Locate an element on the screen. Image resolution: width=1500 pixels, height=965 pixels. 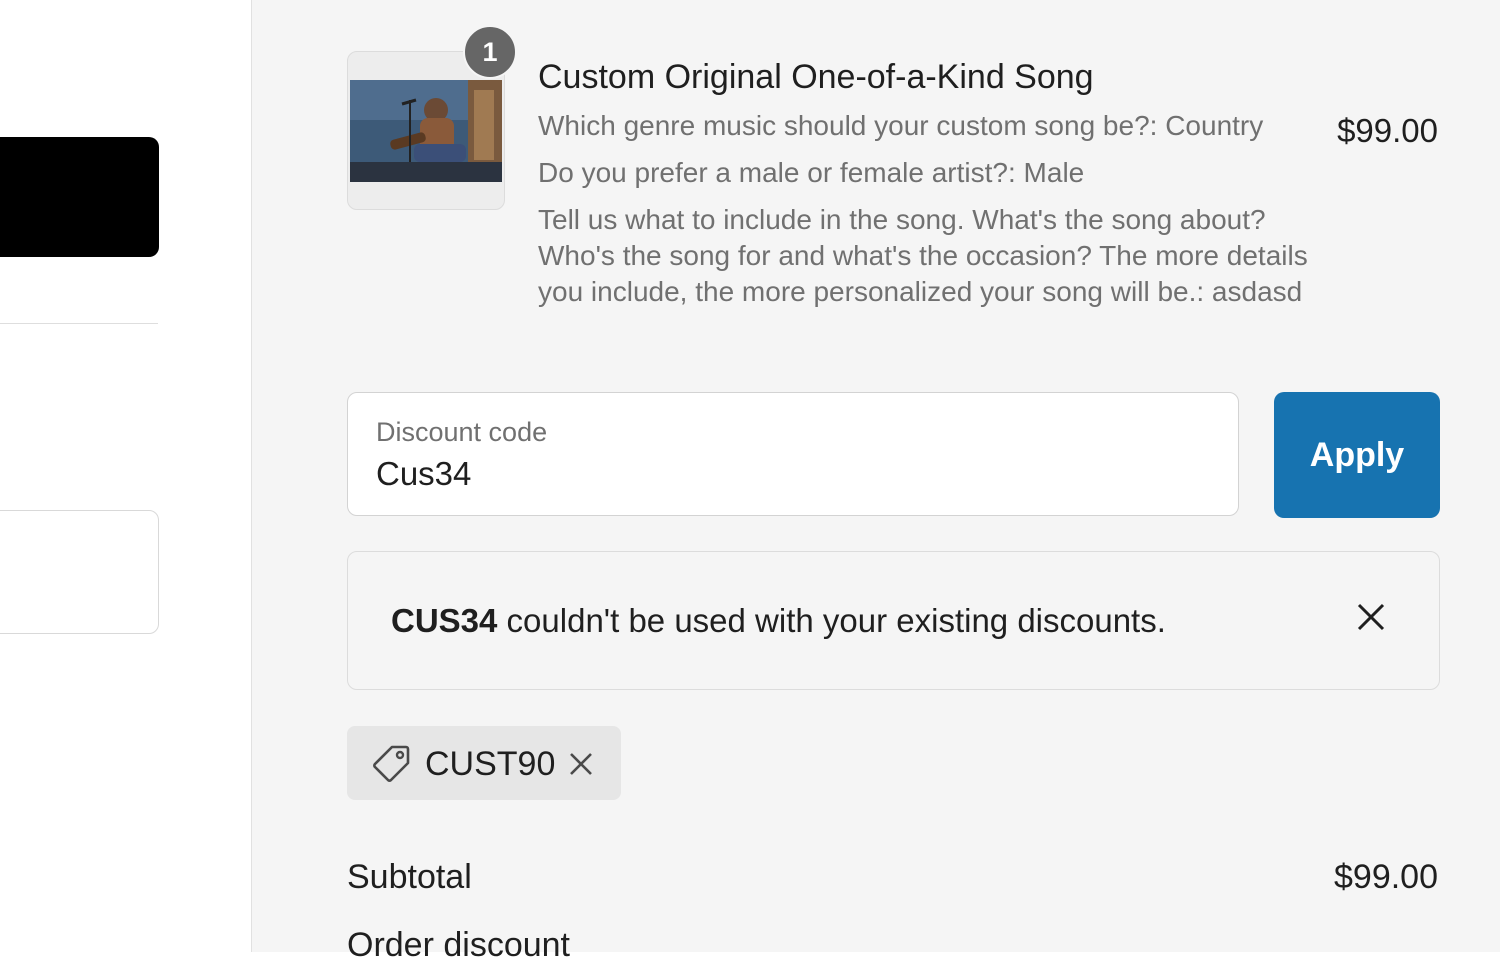
error-discount-code: CUS34 is located at coordinates (444, 620).